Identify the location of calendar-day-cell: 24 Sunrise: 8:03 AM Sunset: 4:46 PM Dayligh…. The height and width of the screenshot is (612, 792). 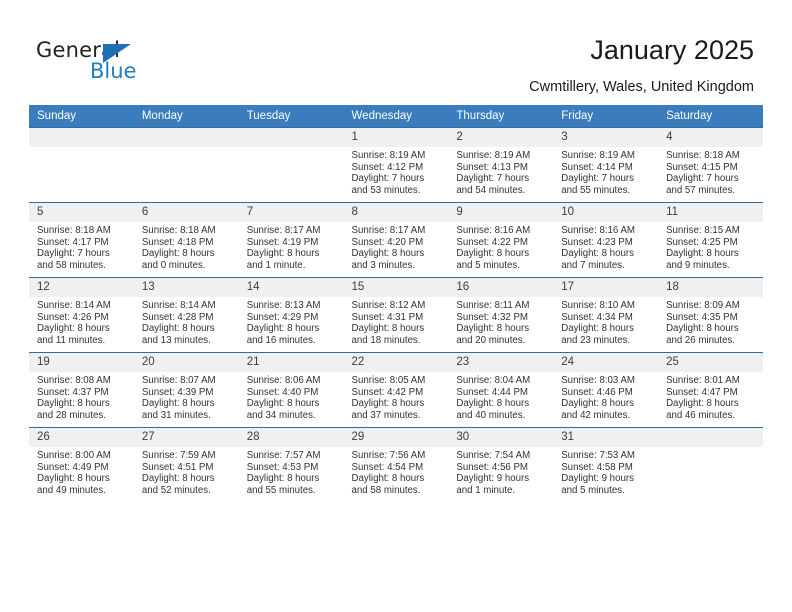
(606, 390).